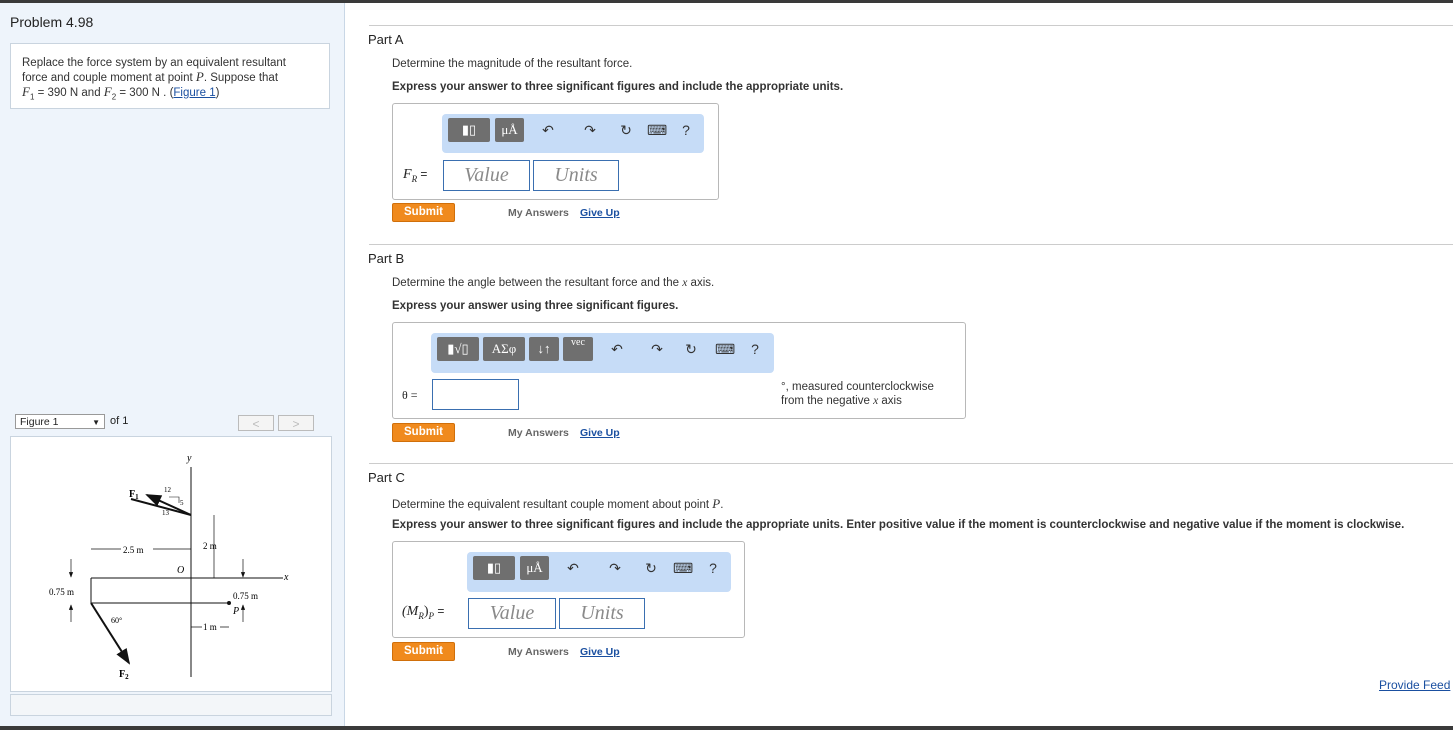 The width and height of the screenshot is (1453, 730). What do you see at coordinates (1414, 685) in the screenshot?
I see `provide-feedback-link: Provide Feed` at bounding box center [1414, 685].